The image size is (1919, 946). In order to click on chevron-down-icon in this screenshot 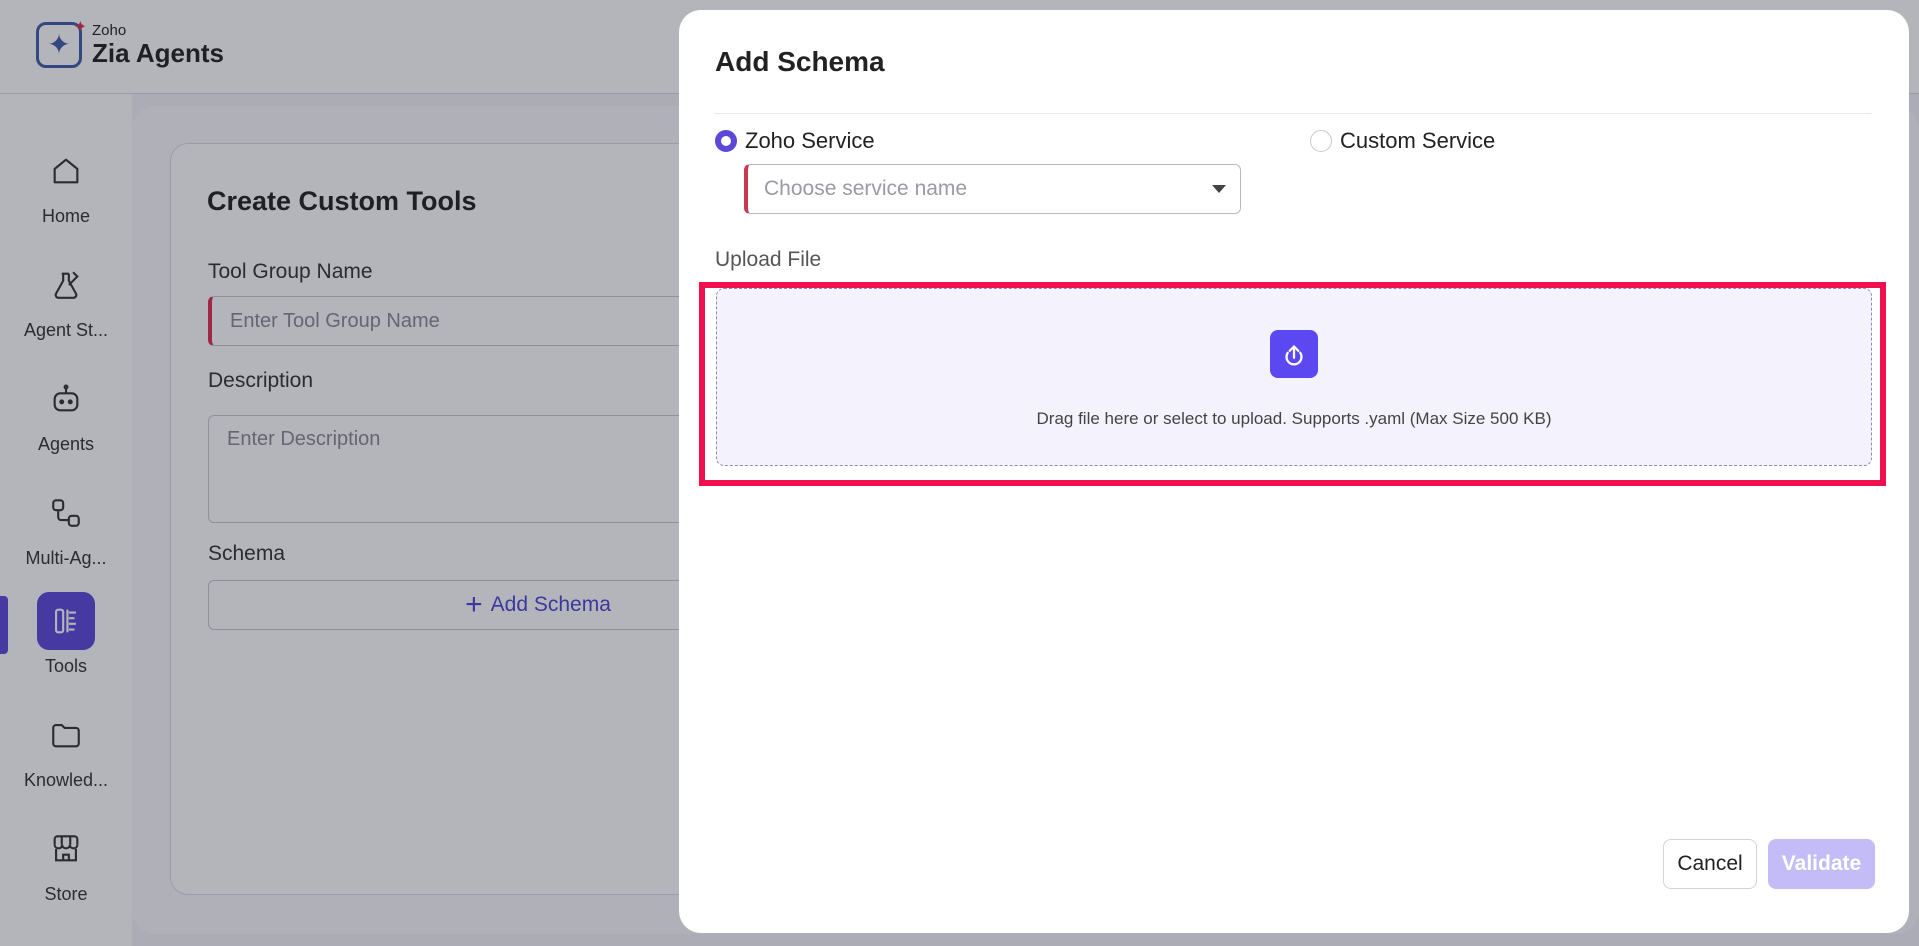, I will do `click(1219, 189)`.